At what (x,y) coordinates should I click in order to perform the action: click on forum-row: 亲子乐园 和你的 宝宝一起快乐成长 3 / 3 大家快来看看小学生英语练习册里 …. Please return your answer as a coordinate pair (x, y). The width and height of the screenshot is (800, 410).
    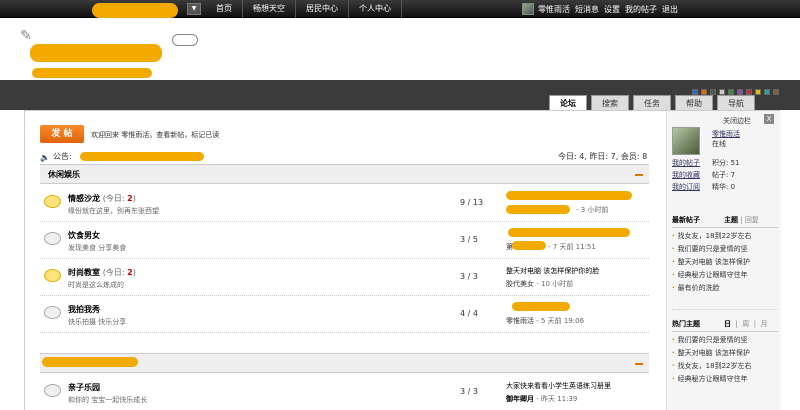
    Looking at the image, I should click on (344, 392).